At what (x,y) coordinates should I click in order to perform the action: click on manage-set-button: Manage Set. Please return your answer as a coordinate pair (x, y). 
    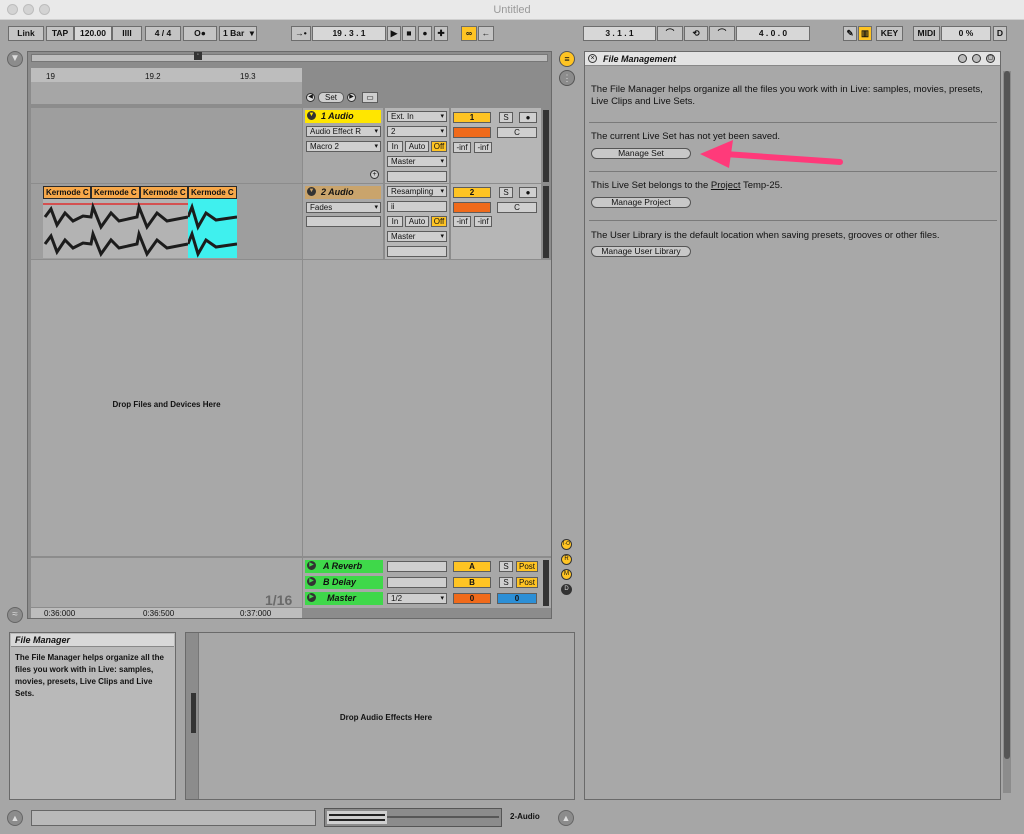
    Looking at the image, I should click on (641, 153).